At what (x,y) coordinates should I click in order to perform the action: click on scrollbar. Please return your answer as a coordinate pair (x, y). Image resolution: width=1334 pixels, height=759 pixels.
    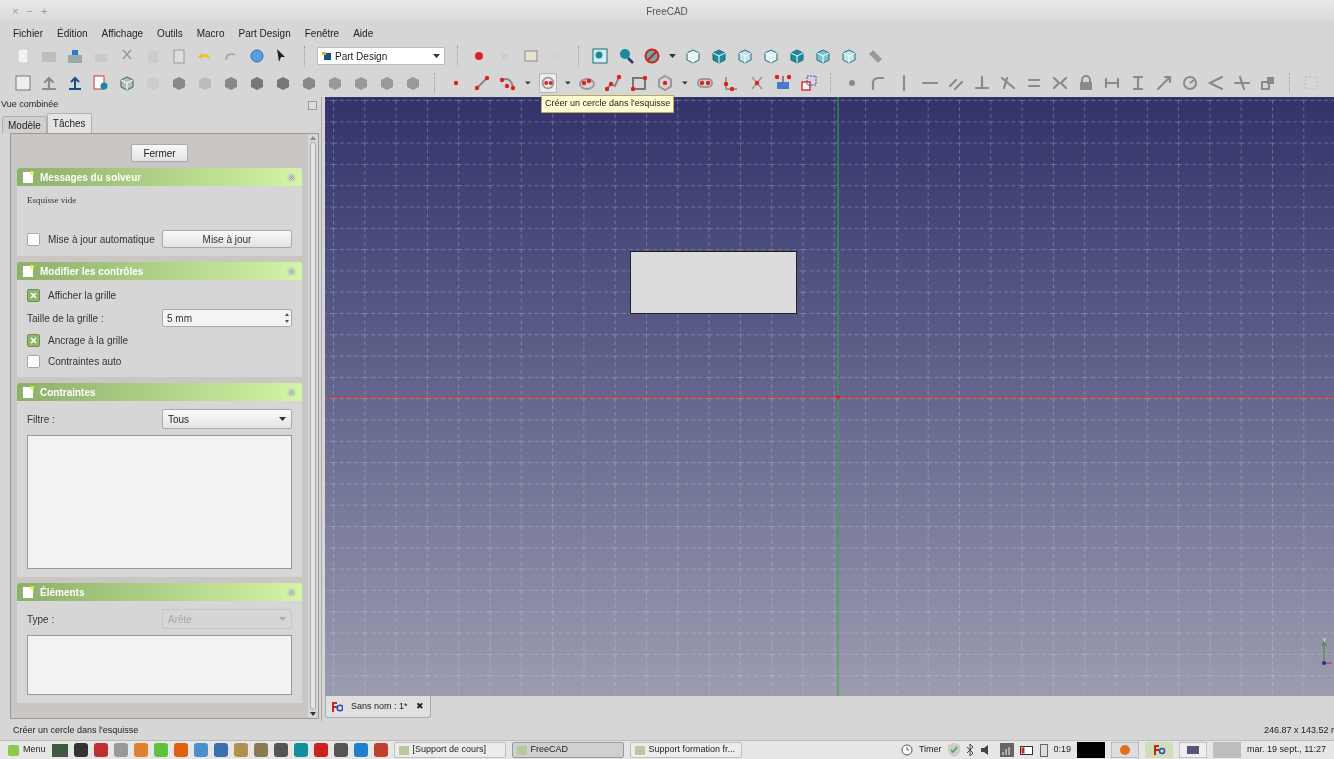
    Looking at the image, I should click on (313, 426).